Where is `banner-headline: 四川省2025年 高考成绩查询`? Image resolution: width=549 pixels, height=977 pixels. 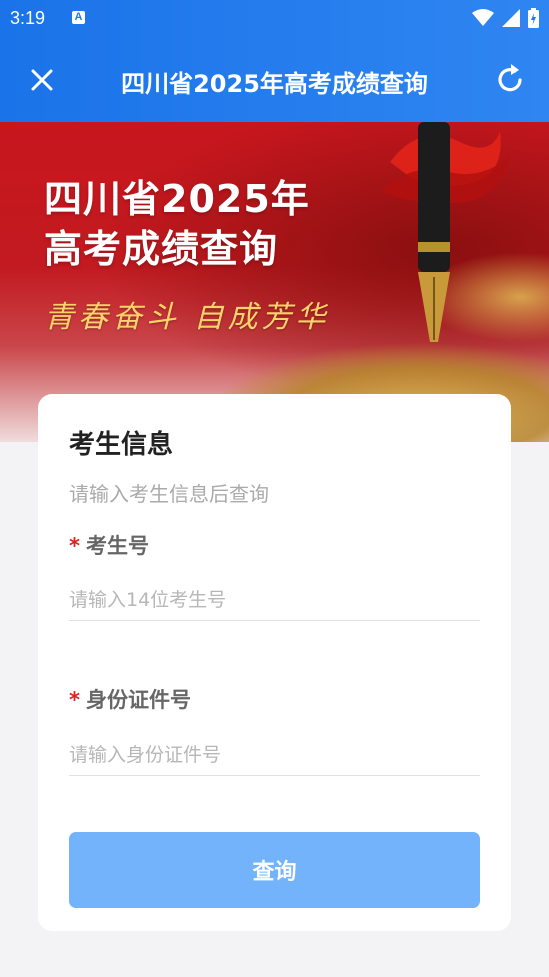
banner-headline: 四川省2025年 高考成绩查询 is located at coordinates (177, 224).